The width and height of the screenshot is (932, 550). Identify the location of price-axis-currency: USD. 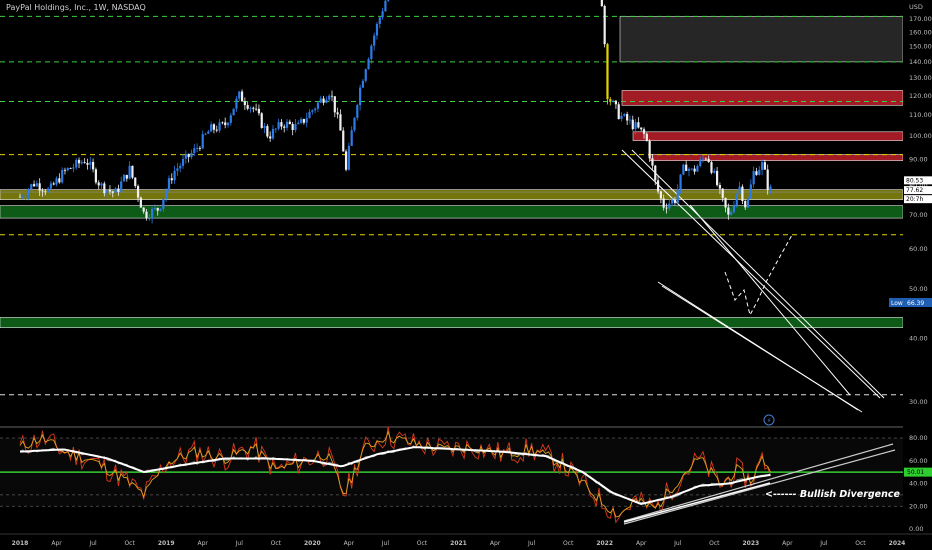
(916, 7).